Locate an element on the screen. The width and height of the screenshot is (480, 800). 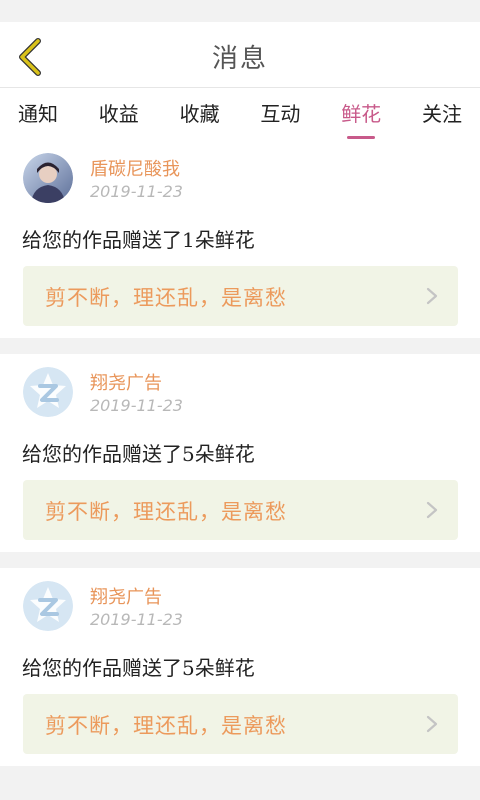
top-bar: 消息 is located at coordinates (240, 55).